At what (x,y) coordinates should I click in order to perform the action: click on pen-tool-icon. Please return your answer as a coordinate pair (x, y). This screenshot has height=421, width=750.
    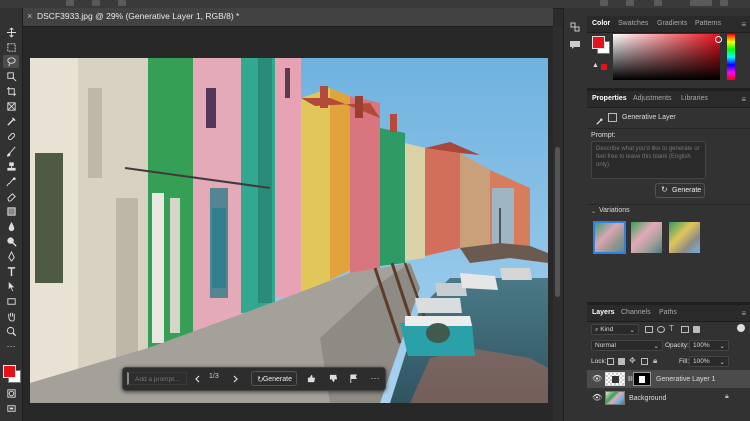
    Looking at the image, I should click on (11, 256).